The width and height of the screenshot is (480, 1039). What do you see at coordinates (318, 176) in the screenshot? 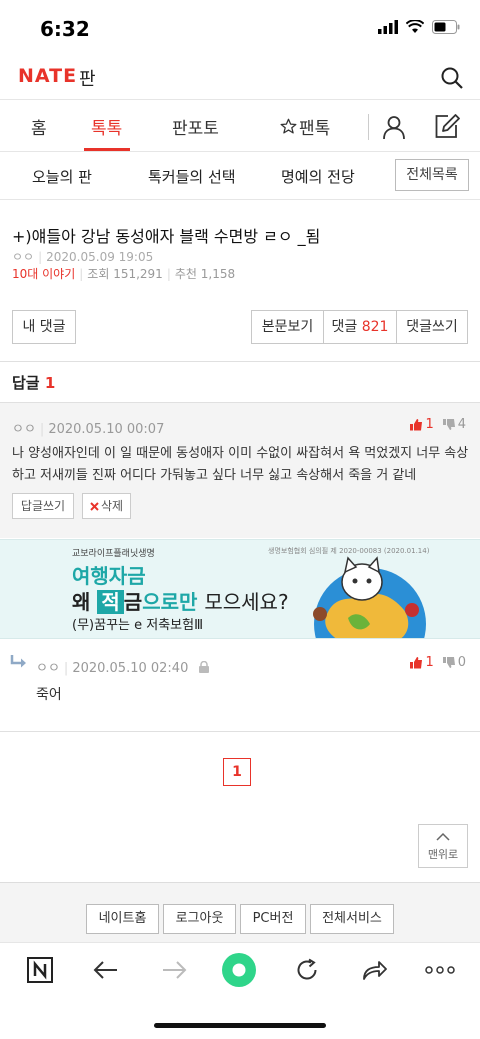
I see `subnav-hall-of-fame: 명예의 전당` at bounding box center [318, 176].